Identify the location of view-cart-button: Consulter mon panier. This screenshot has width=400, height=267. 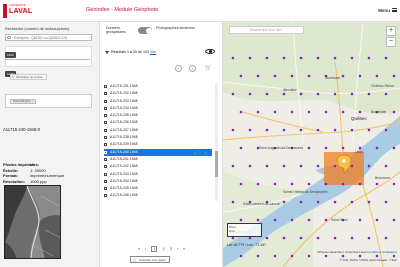
(150, 259).